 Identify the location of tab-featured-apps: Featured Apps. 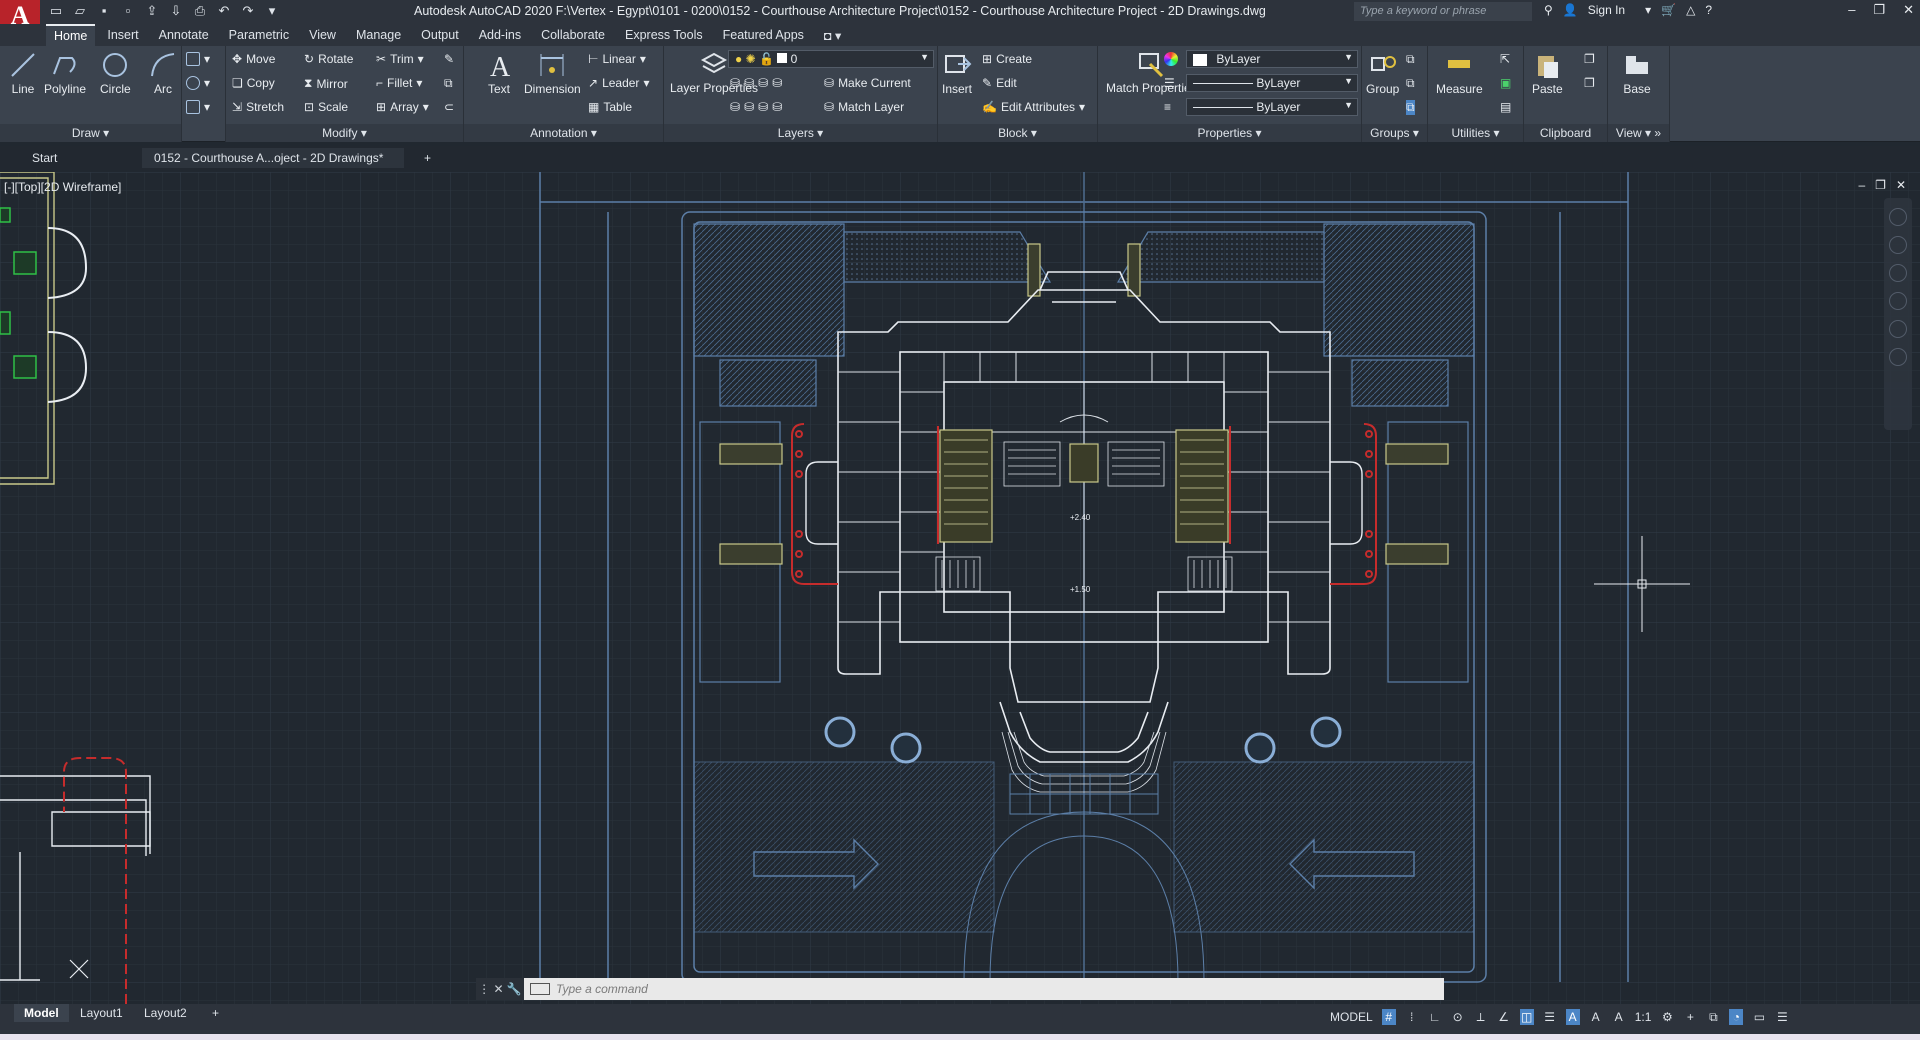
(763, 35).